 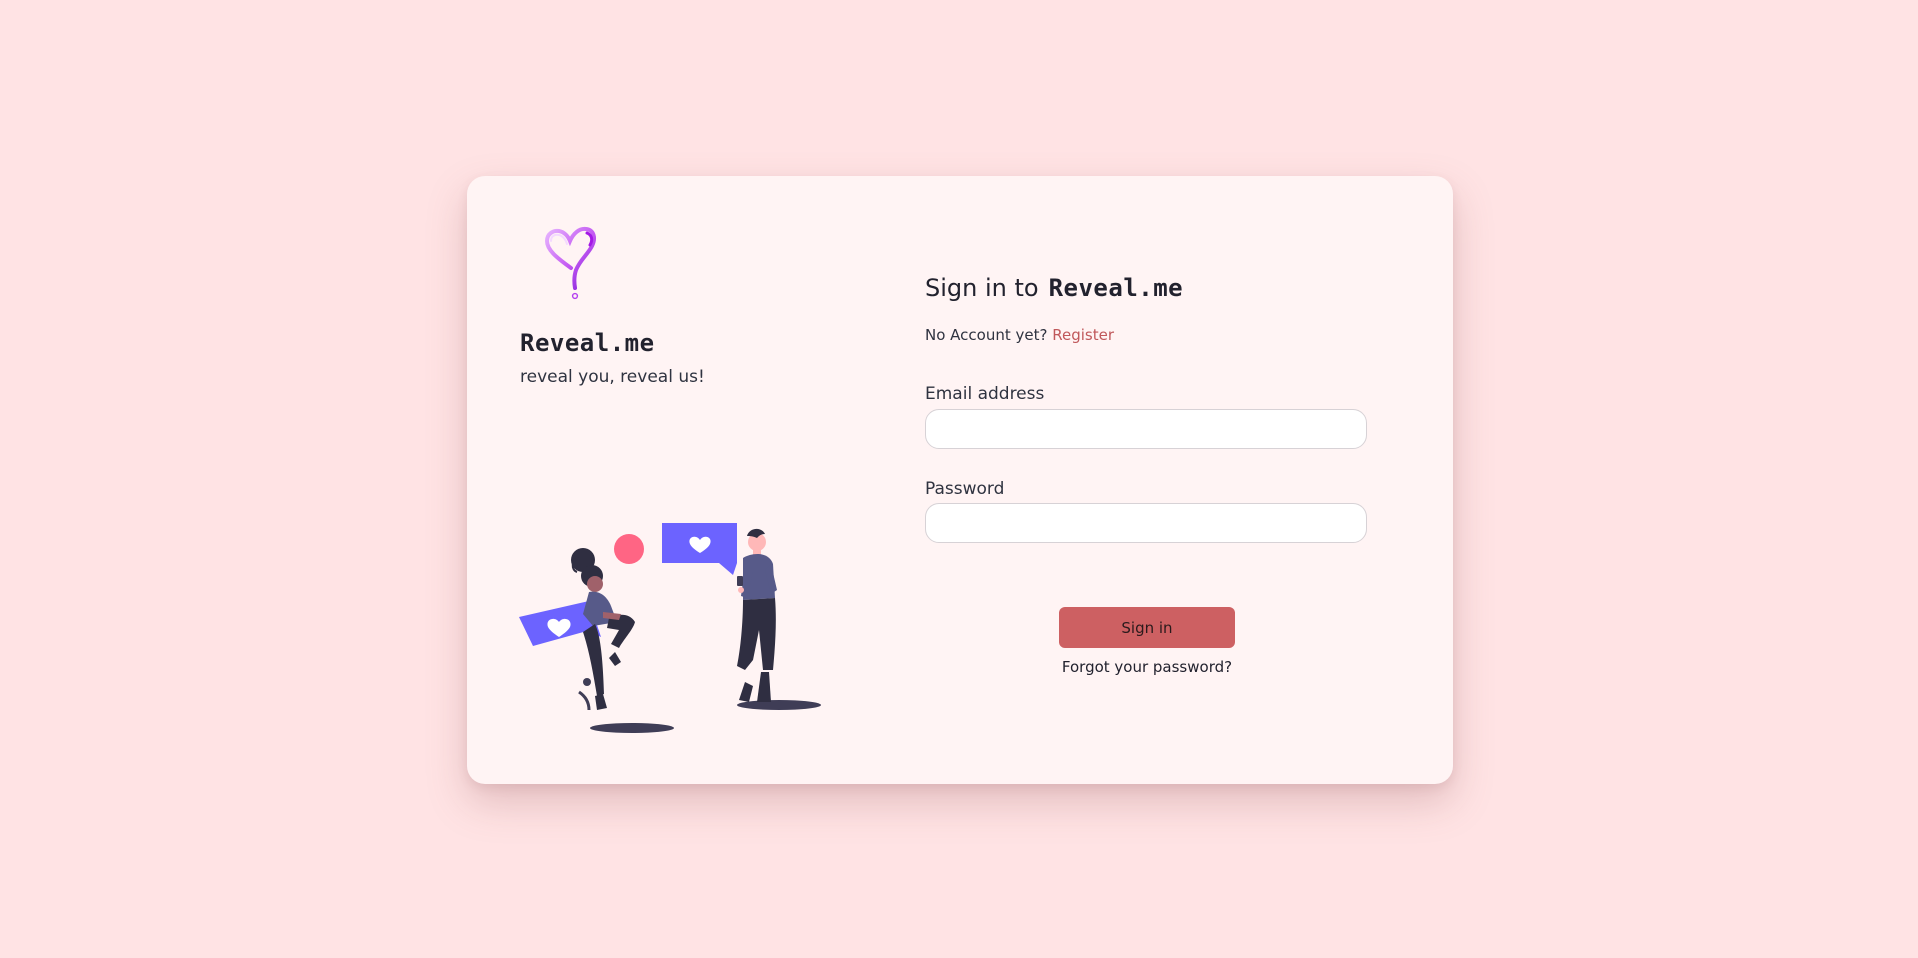 I want to click on register-link: Register, so click(x=1083, y=335).